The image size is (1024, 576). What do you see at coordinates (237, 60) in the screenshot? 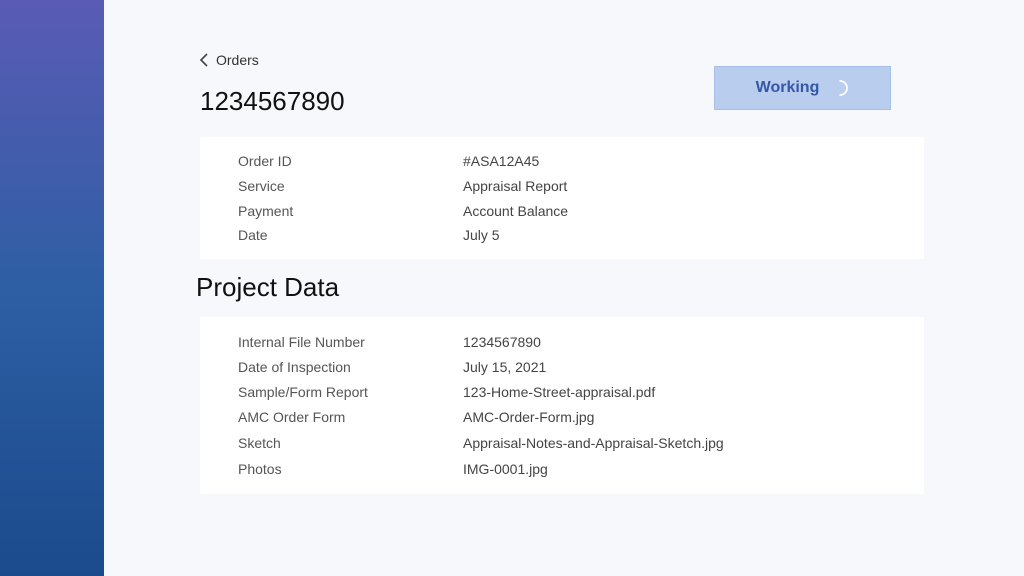
I see `back-link-label: Orders` at bounding box center [237, 60].